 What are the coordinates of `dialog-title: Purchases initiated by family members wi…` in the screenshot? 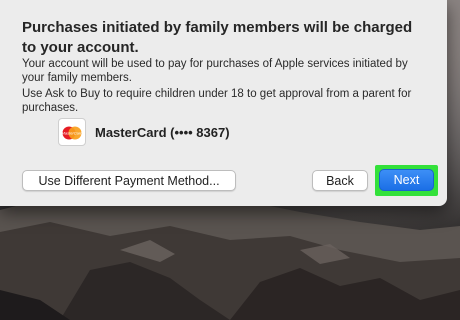 It's located at (217, 37).